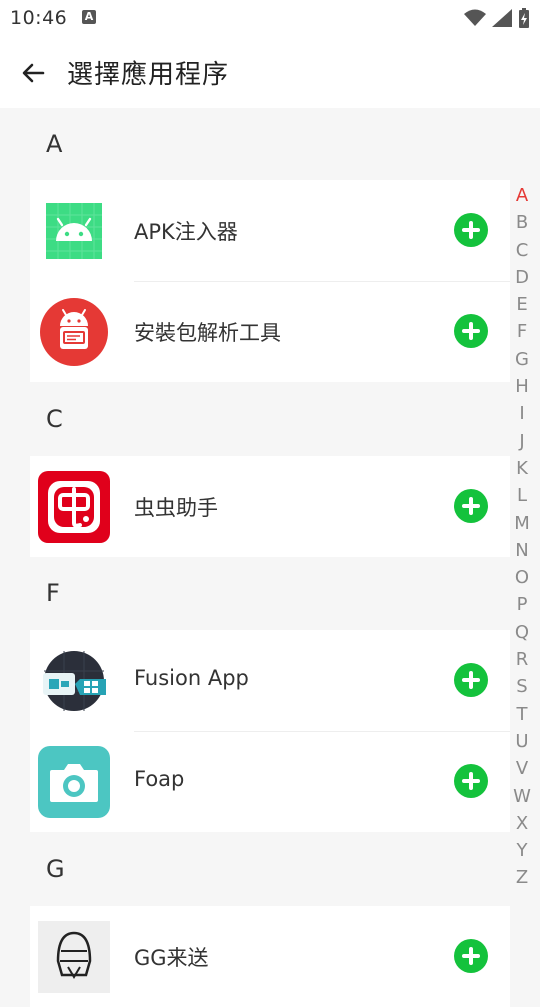 This screenshot has height=1007, width=540. What do you see at coordinates (159, 779) in the screenshot?
I see `app-name: Foap` at bounding box center [159, 779].